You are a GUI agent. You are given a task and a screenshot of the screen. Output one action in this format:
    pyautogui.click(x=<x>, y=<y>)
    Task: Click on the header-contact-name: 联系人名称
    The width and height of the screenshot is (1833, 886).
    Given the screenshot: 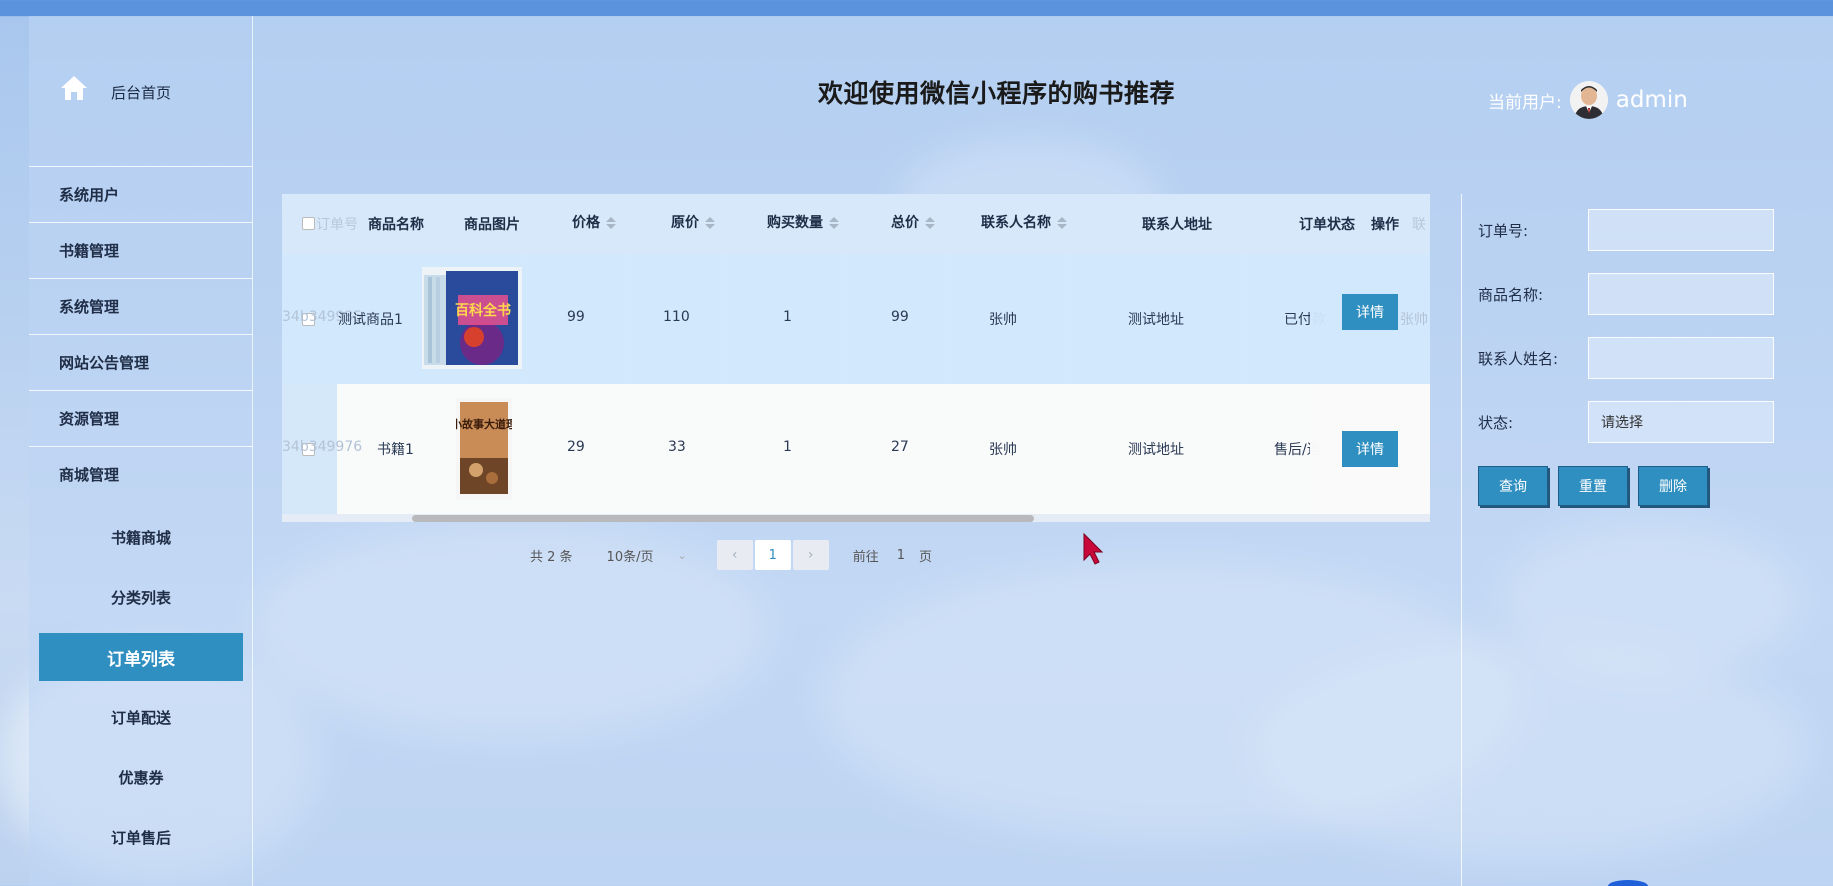 What is the action you would take?
    pyautogui.click(x=1024, y=222)
    